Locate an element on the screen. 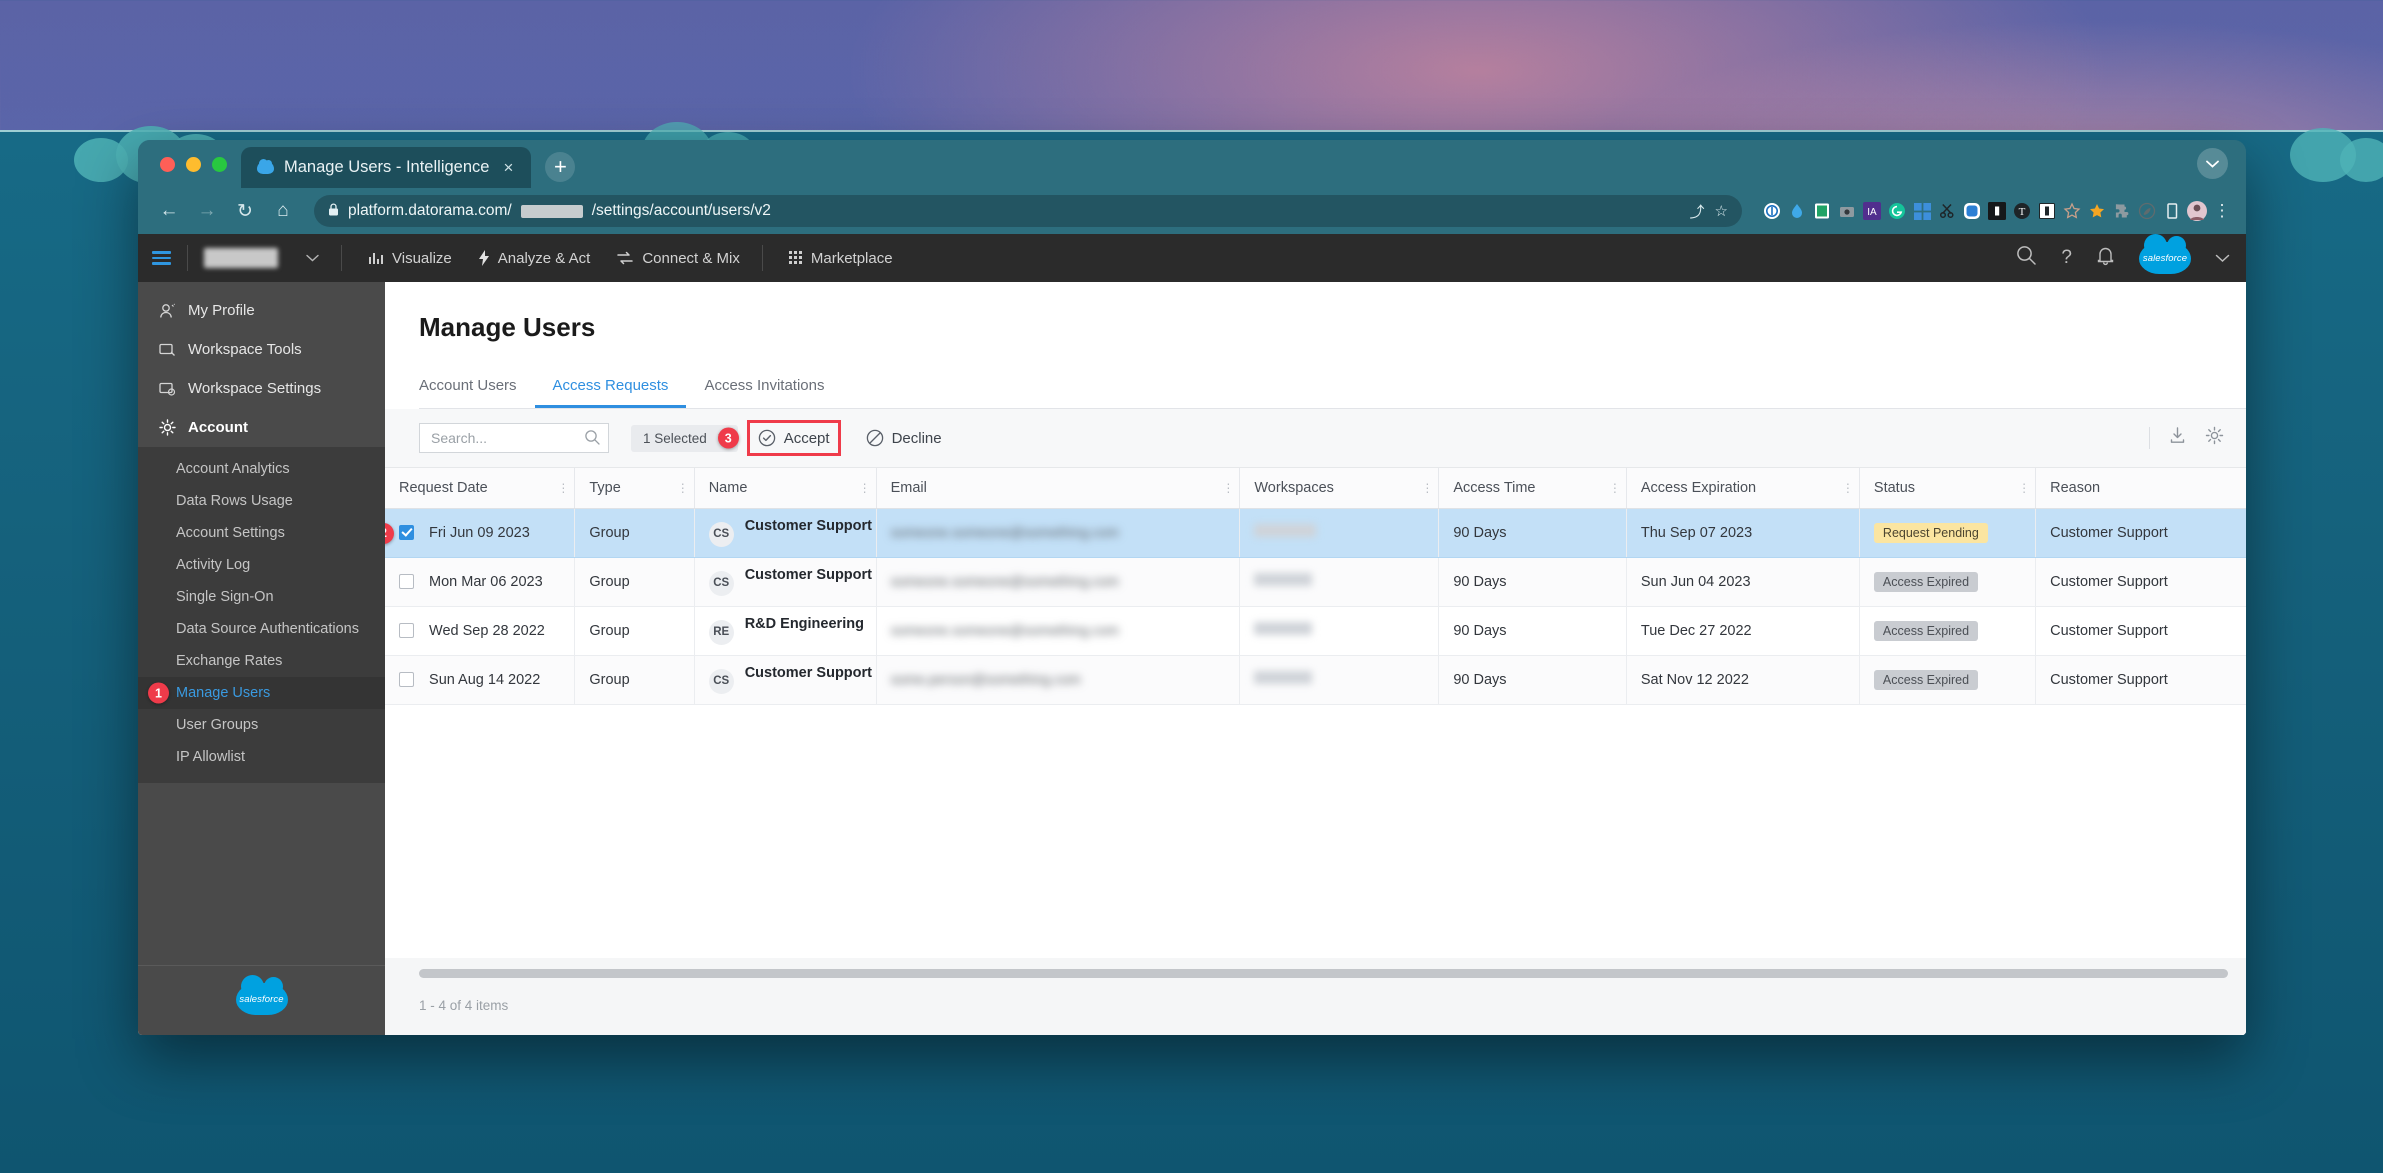 This screenshot has width=2383, height=1173. nav-item-connect-mix: Connect & Mix is located at coordinates (678, 258).